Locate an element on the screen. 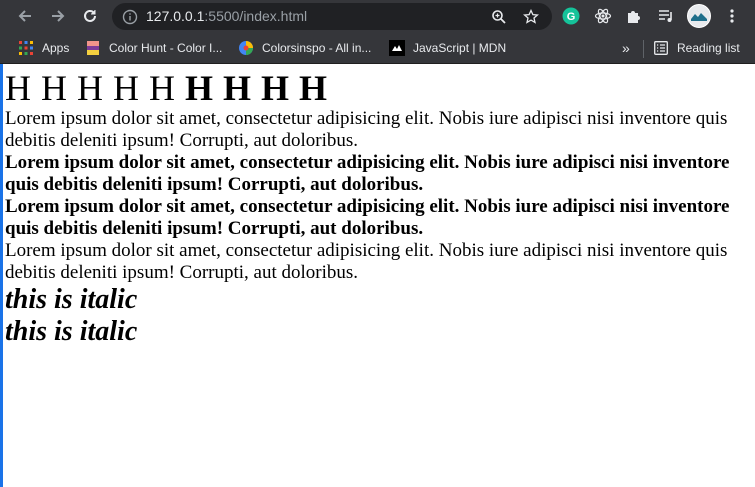 Image resolution: width=755 pixels, height=487 pixels. browser-toolbar: 127.0.0.1:5500/index.html G is located at coordinates (377, 16).